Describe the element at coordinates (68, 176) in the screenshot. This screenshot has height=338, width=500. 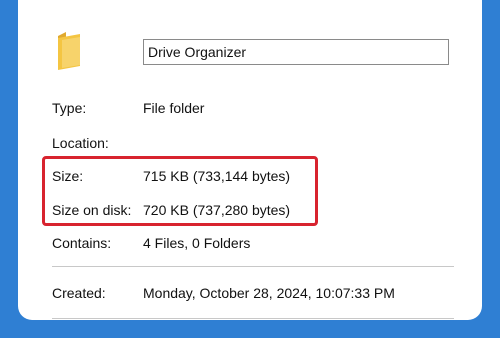
I see `size-label: Size:` at that location.